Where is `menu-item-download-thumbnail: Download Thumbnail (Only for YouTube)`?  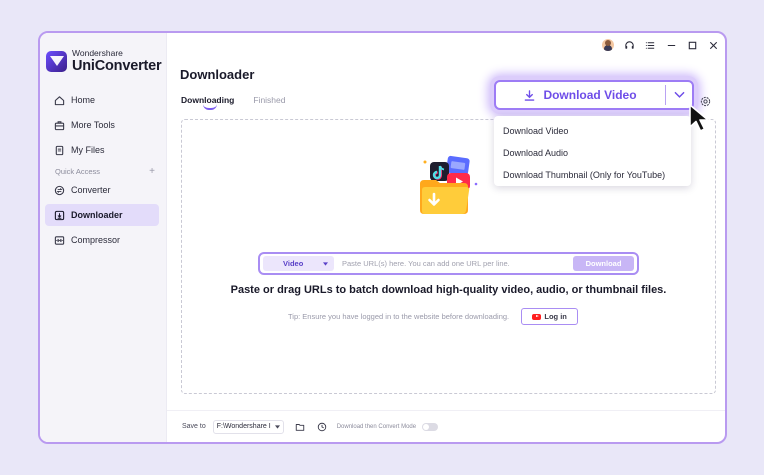
menu-item-download-thumbnail: Download Thumbnail (Only for YouTube) is located at coordinates (592, 175).